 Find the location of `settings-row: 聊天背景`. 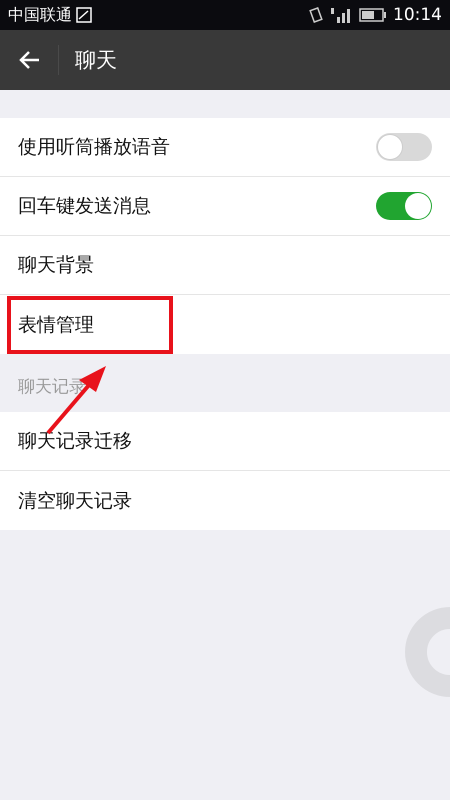

settings-row: 聊天背景 is located at coordinates (225, 265).